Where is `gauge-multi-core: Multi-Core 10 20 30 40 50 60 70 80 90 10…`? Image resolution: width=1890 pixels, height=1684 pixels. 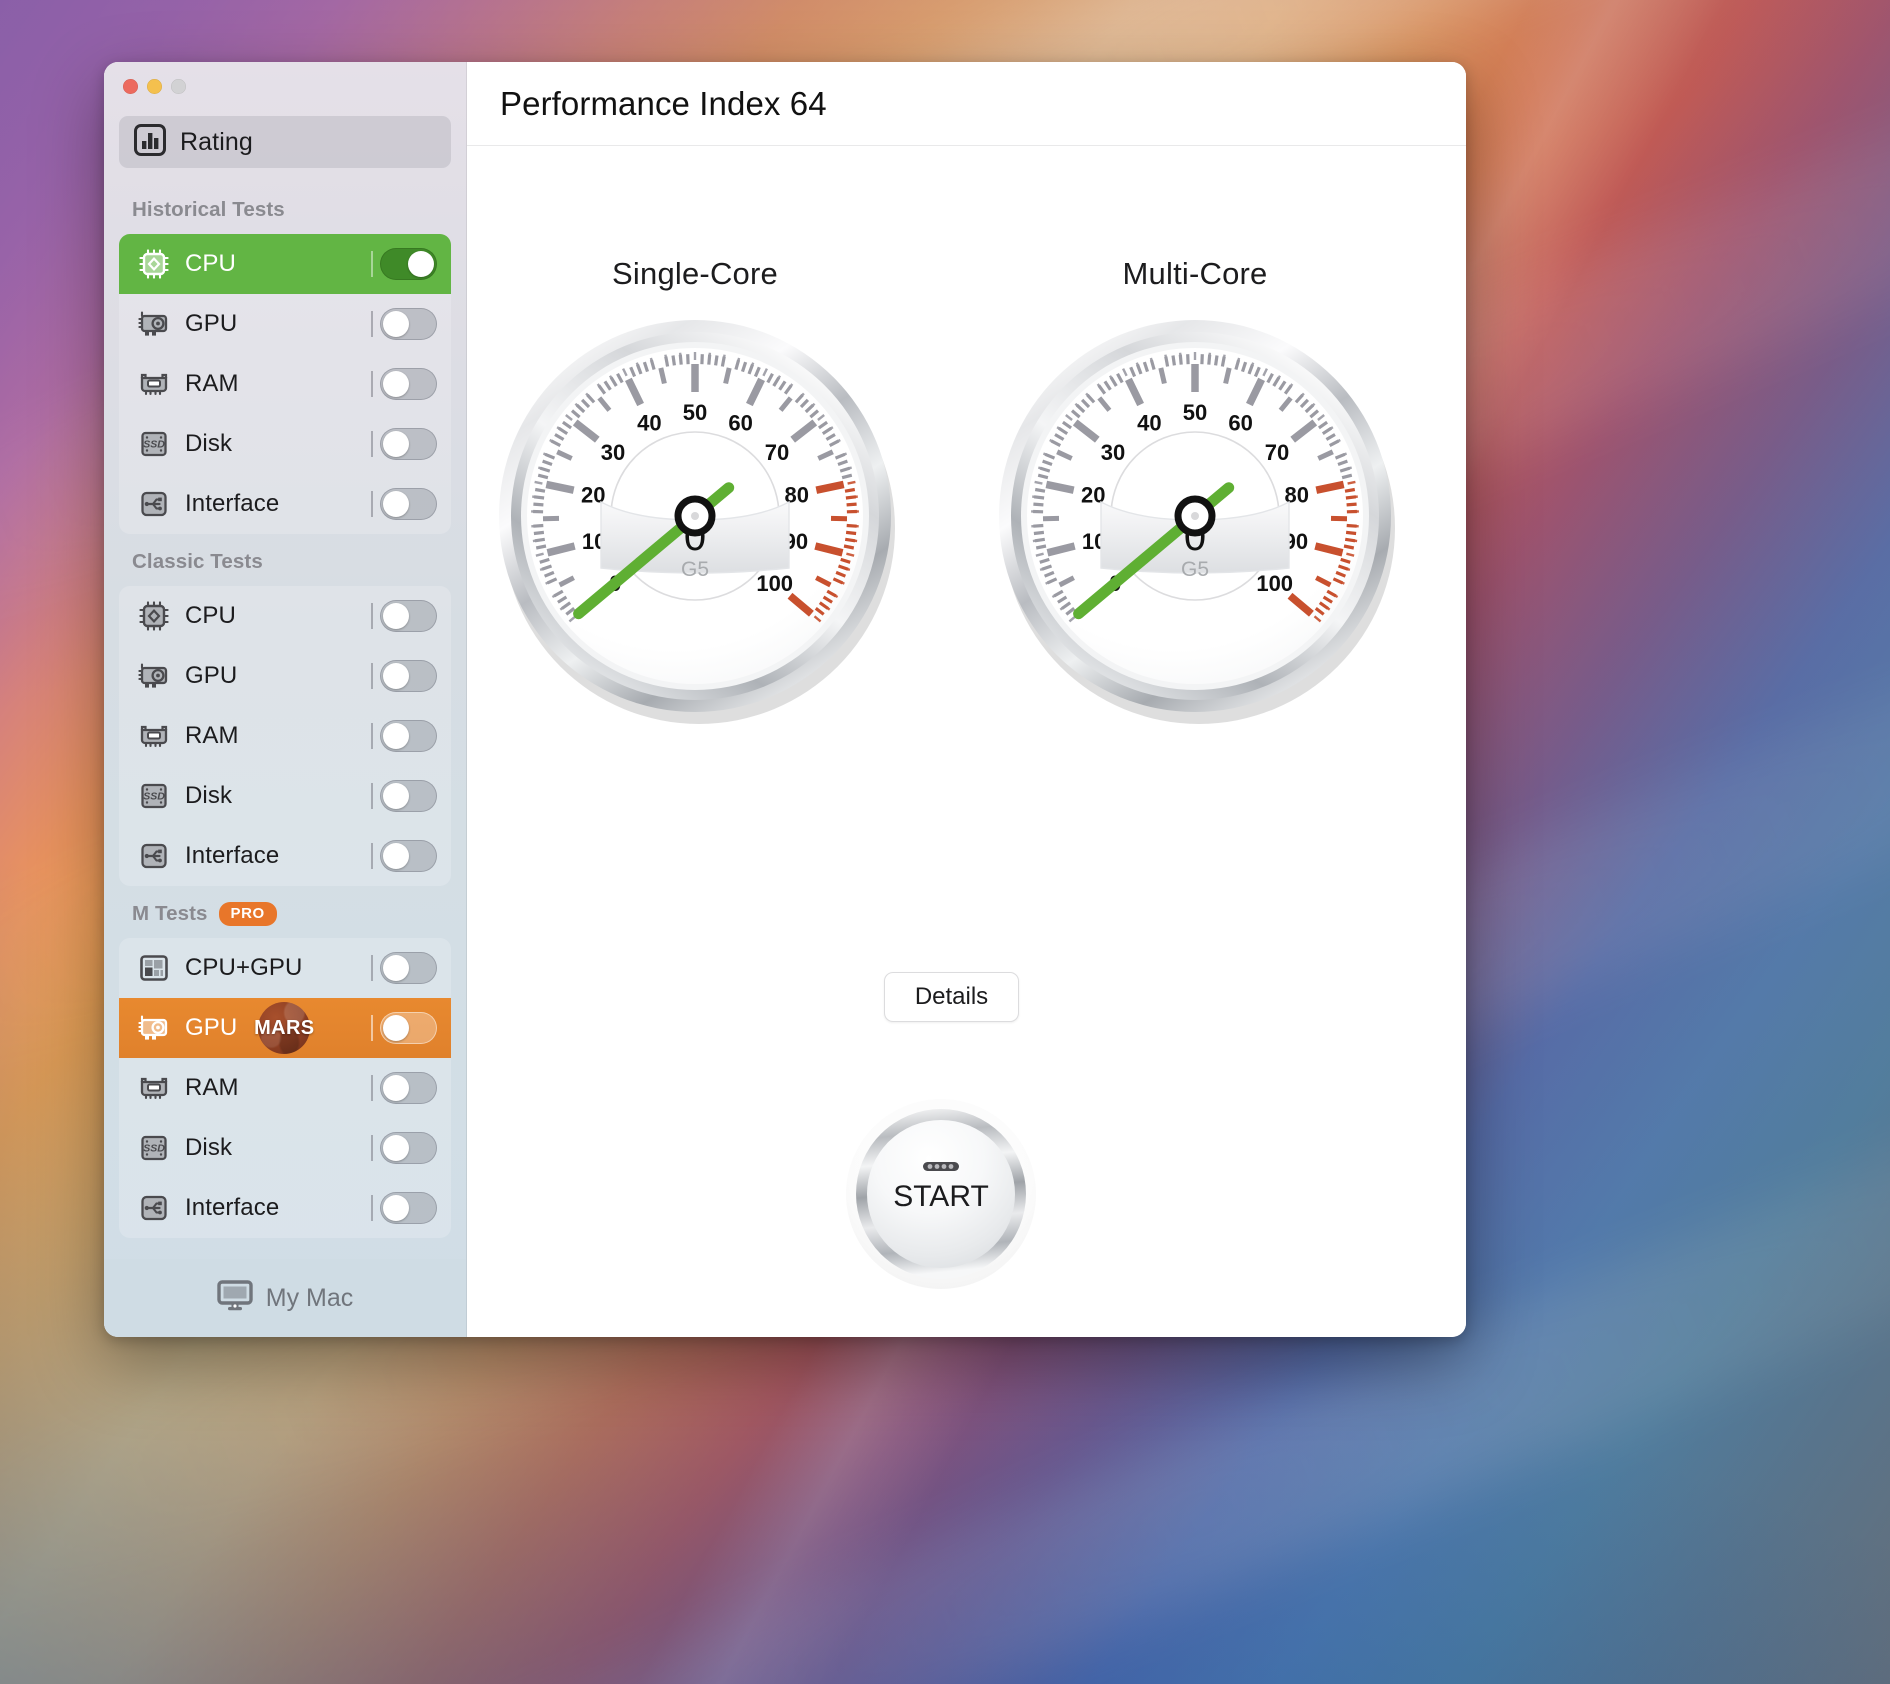 gauge-multi-core: Multi-Core 10 20 30 40 50 60 70 80 90 10… is located at coordinates (1195, 491).